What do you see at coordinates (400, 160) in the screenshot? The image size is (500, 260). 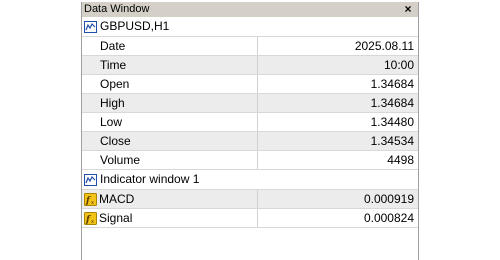 I see `data-row-value: 4498` at bounding box center [400, 160].